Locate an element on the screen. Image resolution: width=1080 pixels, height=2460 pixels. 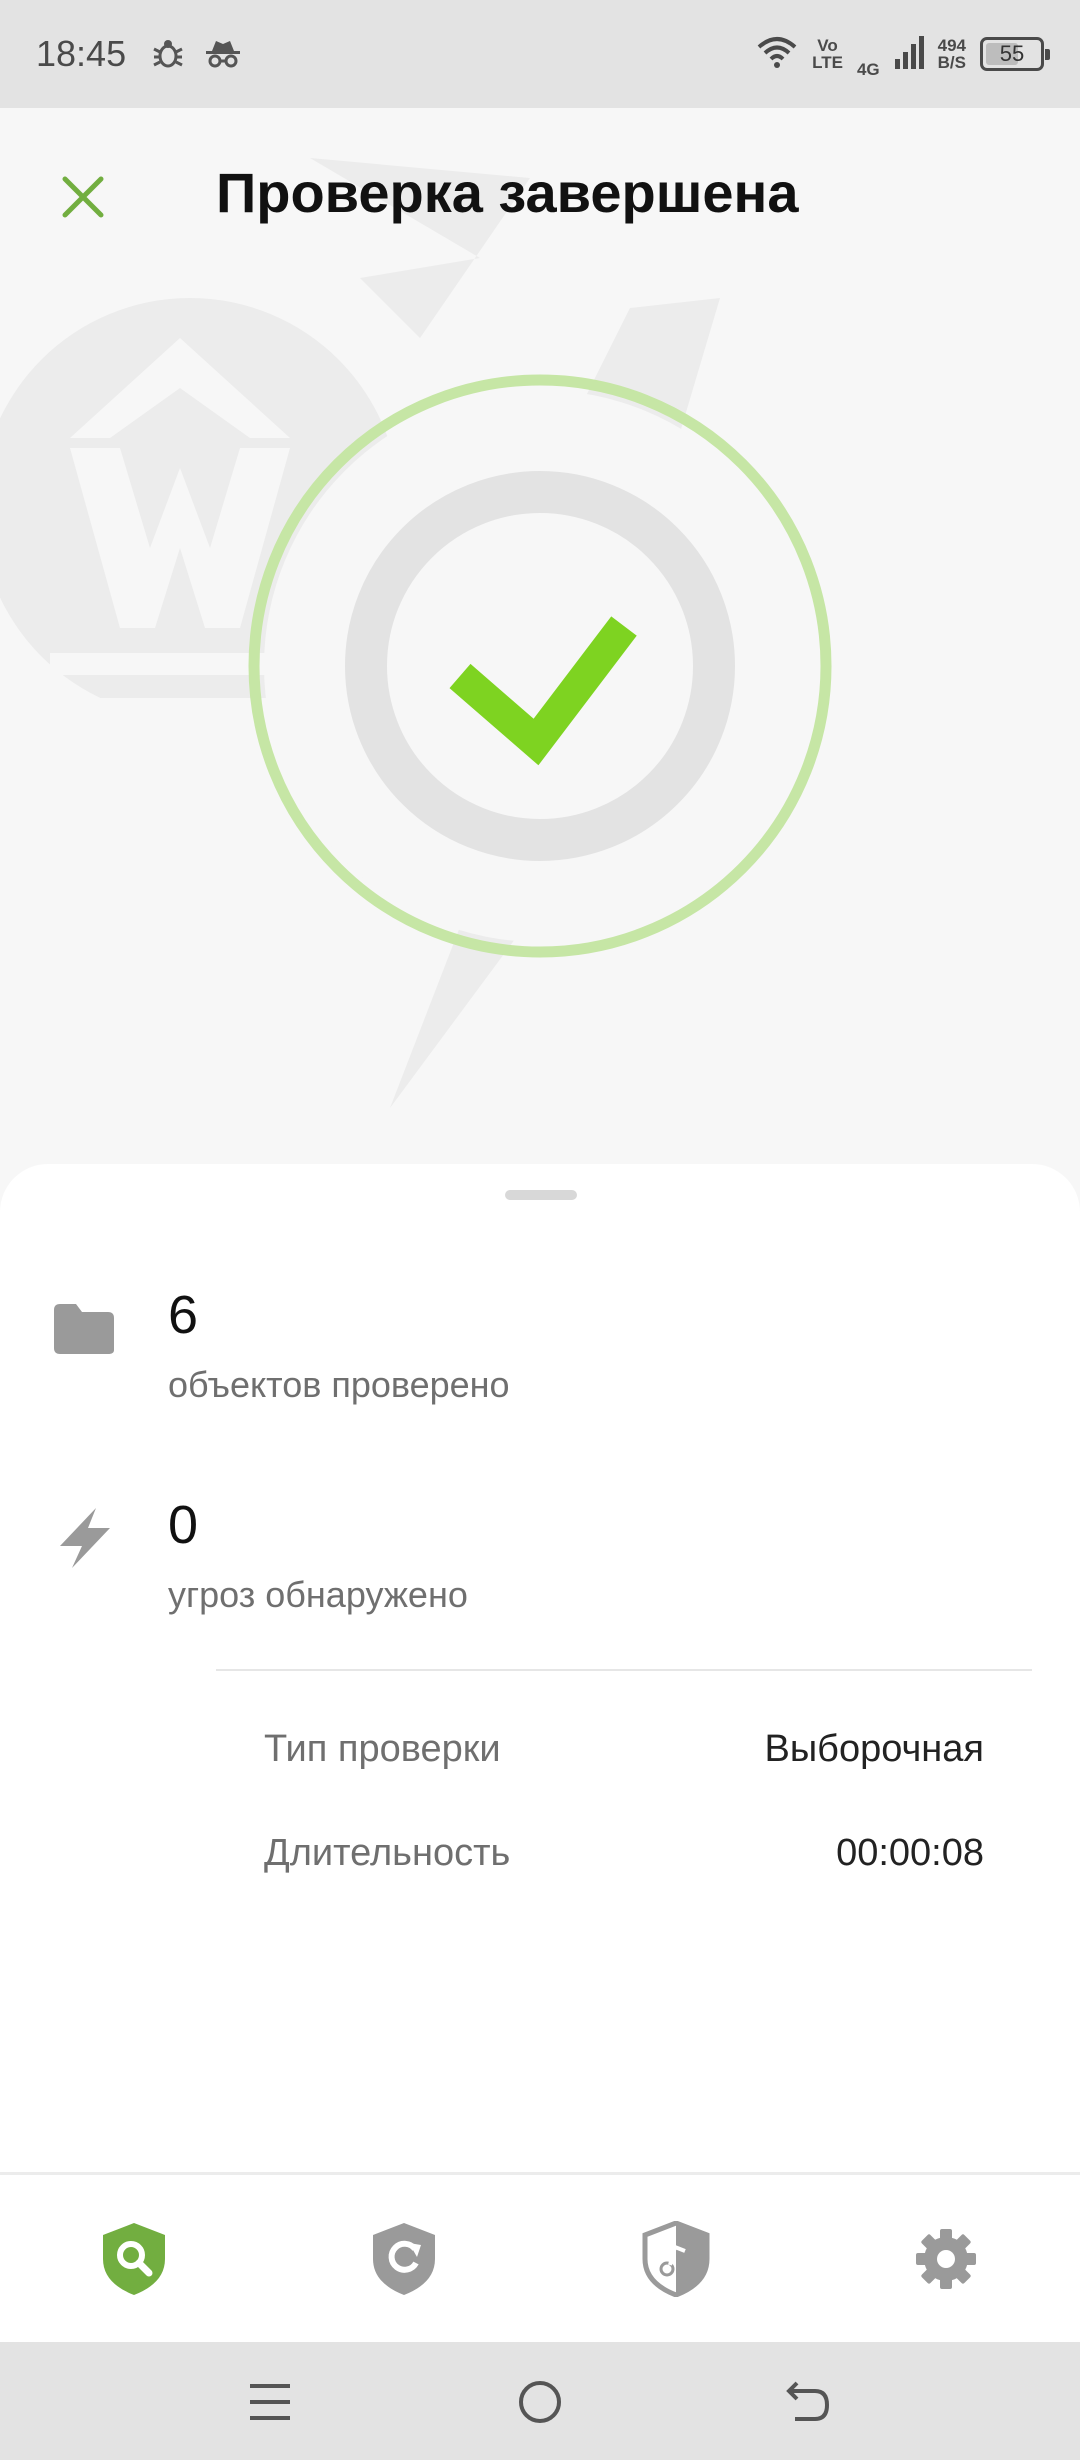
network-speed: 494 B/S is located at coordinates (952, 54).